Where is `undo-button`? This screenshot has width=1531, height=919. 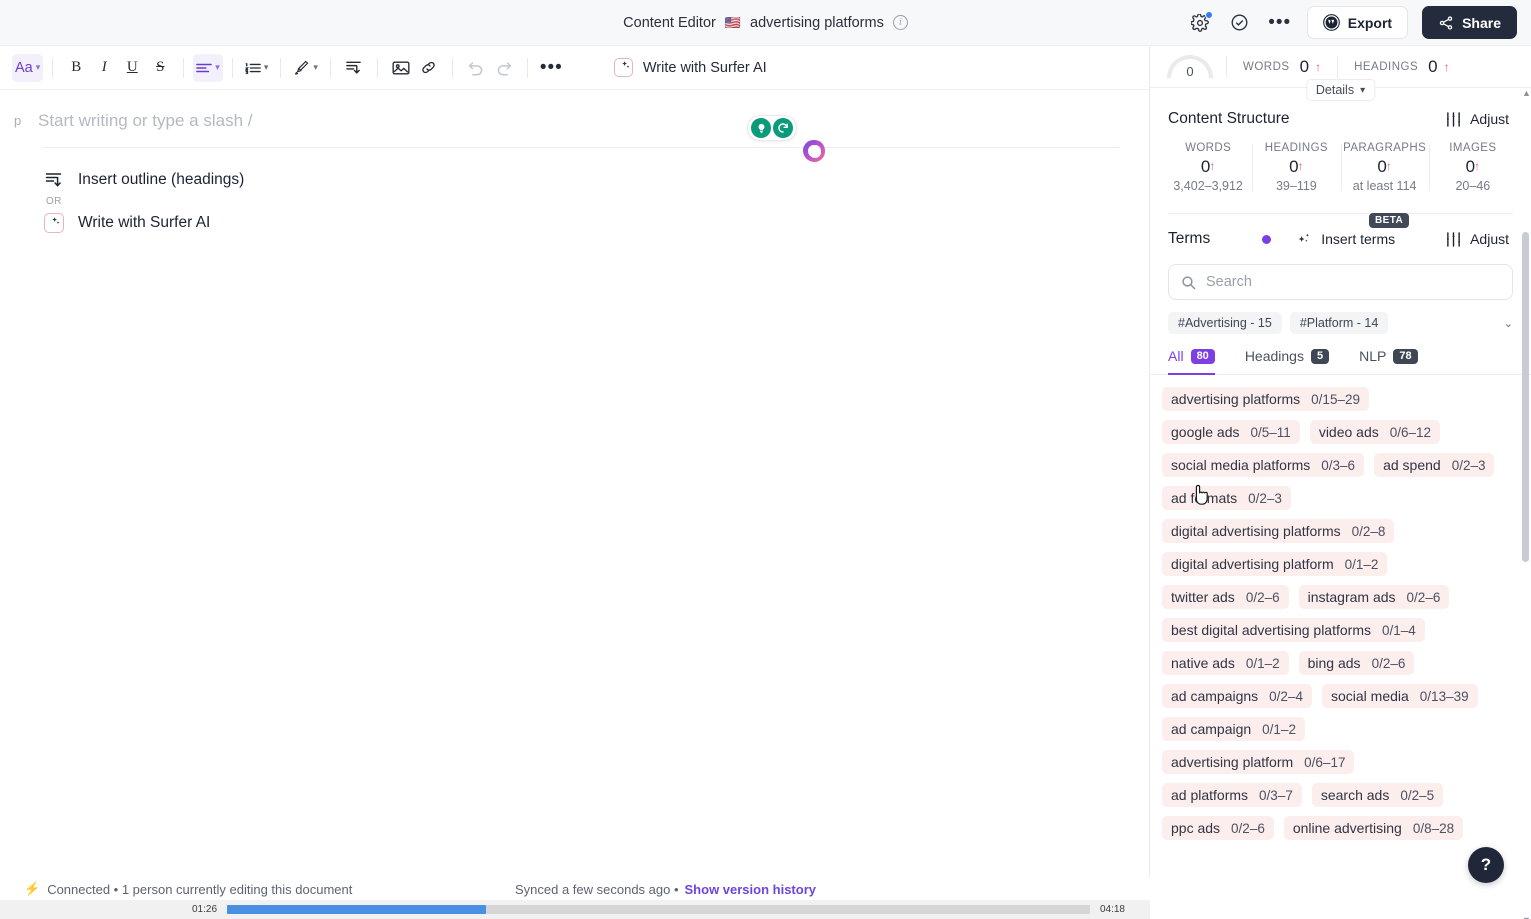
undo-button is located at coordinates (476, 68).